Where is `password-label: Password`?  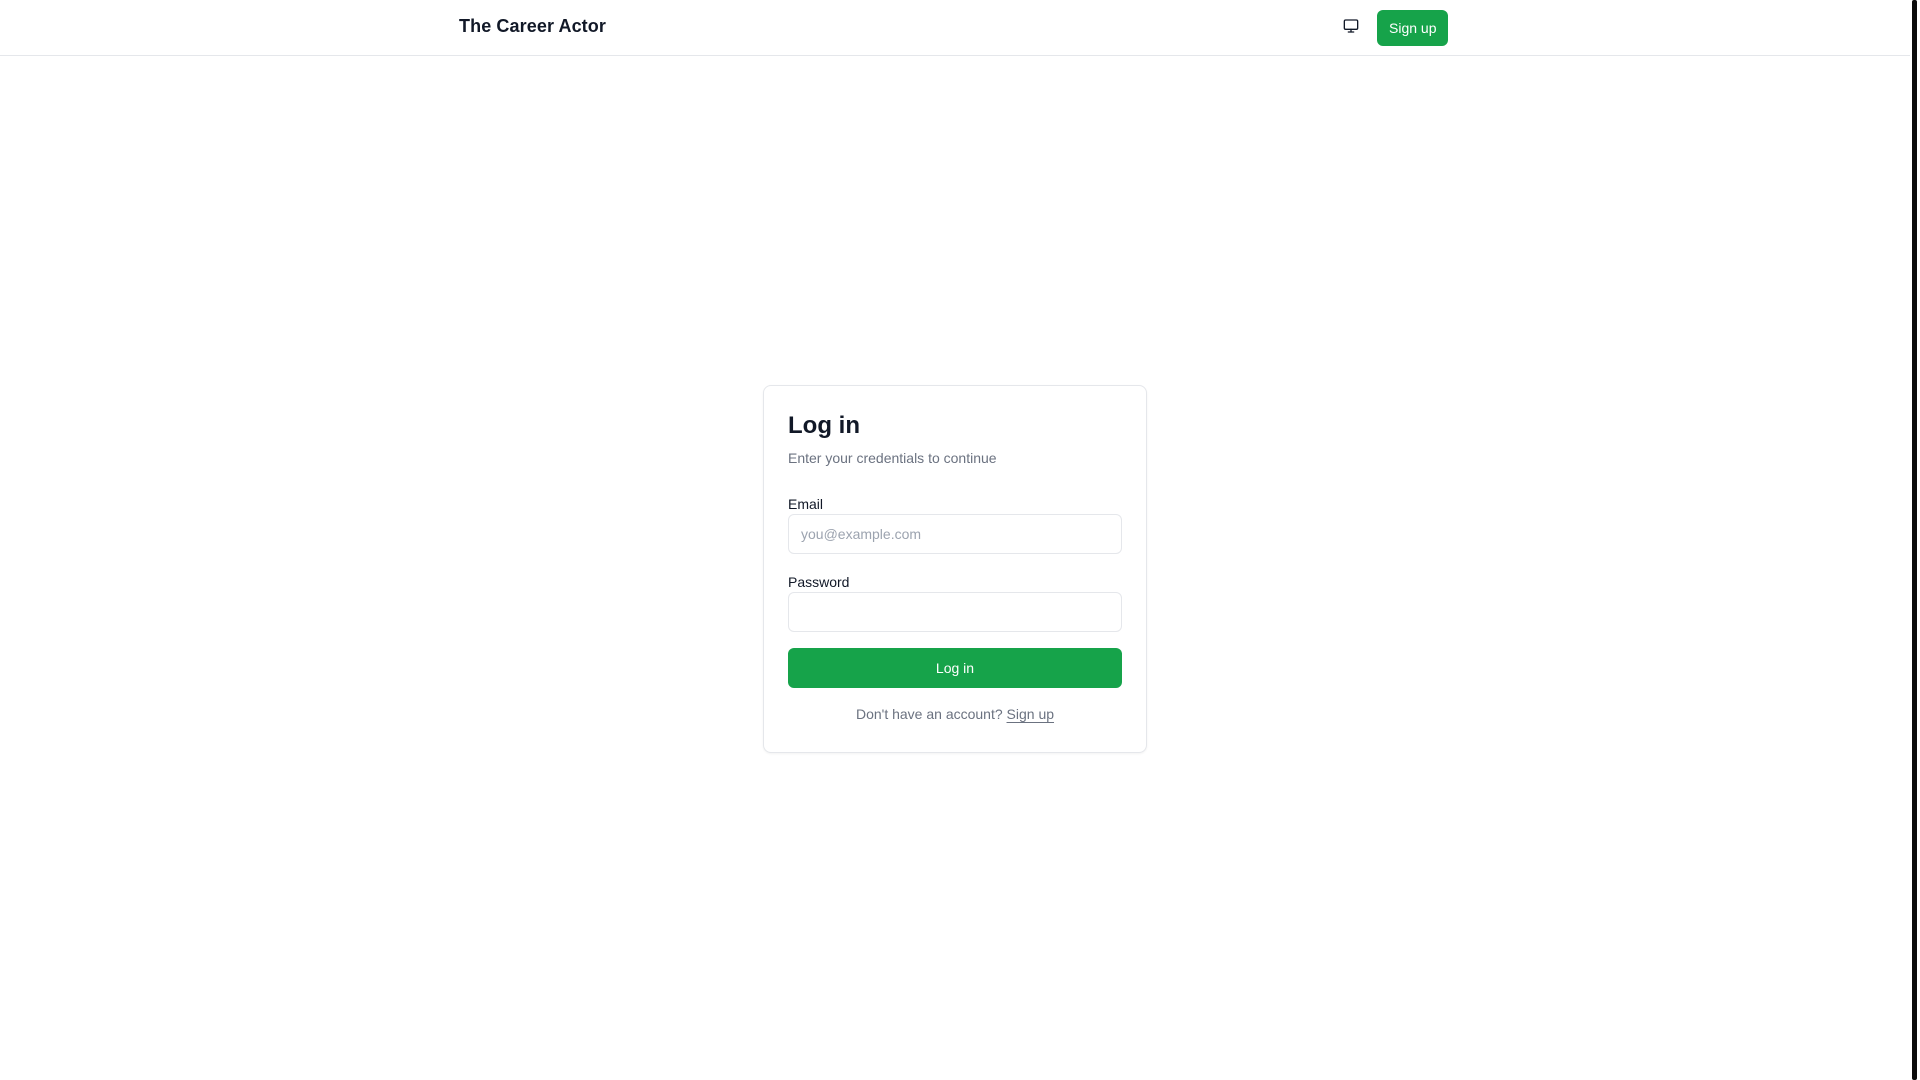 password-label: Password is located at coordinates (819, 582).